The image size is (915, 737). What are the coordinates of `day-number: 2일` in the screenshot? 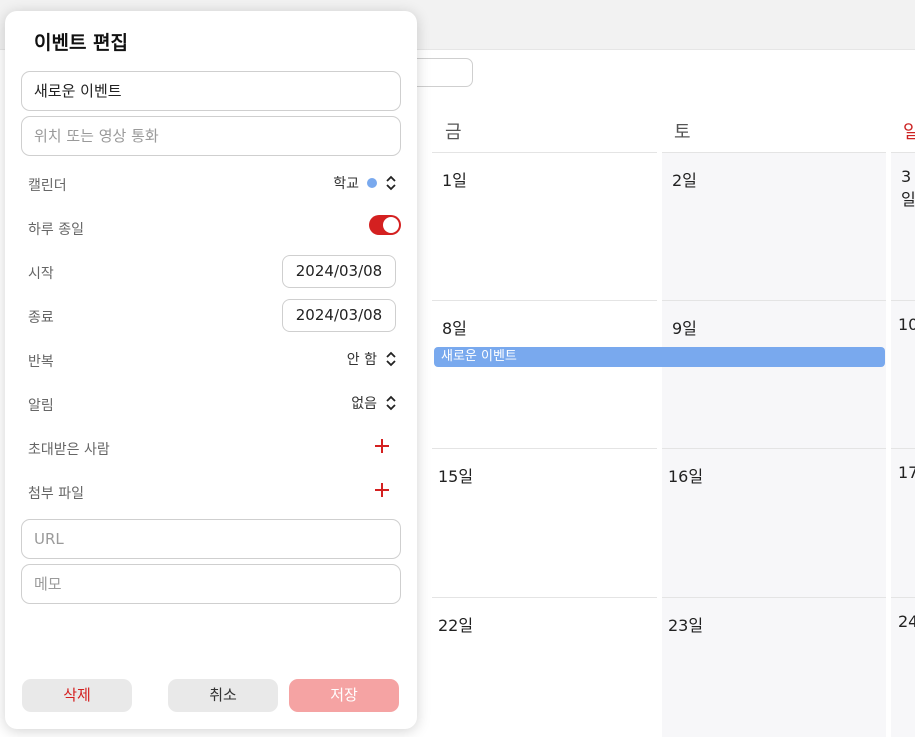 It's located at (684, 180).